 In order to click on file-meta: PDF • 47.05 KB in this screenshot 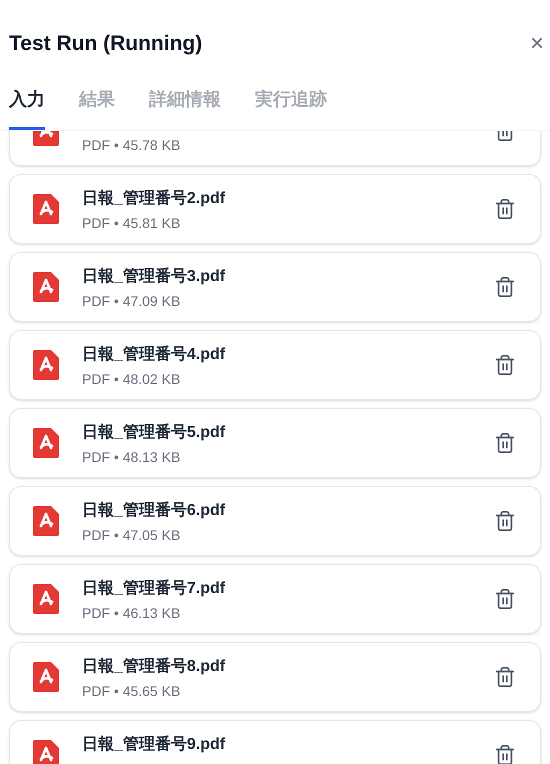, I will do `click(132, 535)`.